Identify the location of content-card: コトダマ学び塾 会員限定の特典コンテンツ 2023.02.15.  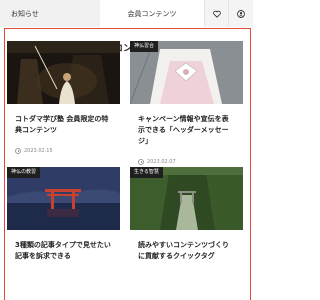
(63, 101).